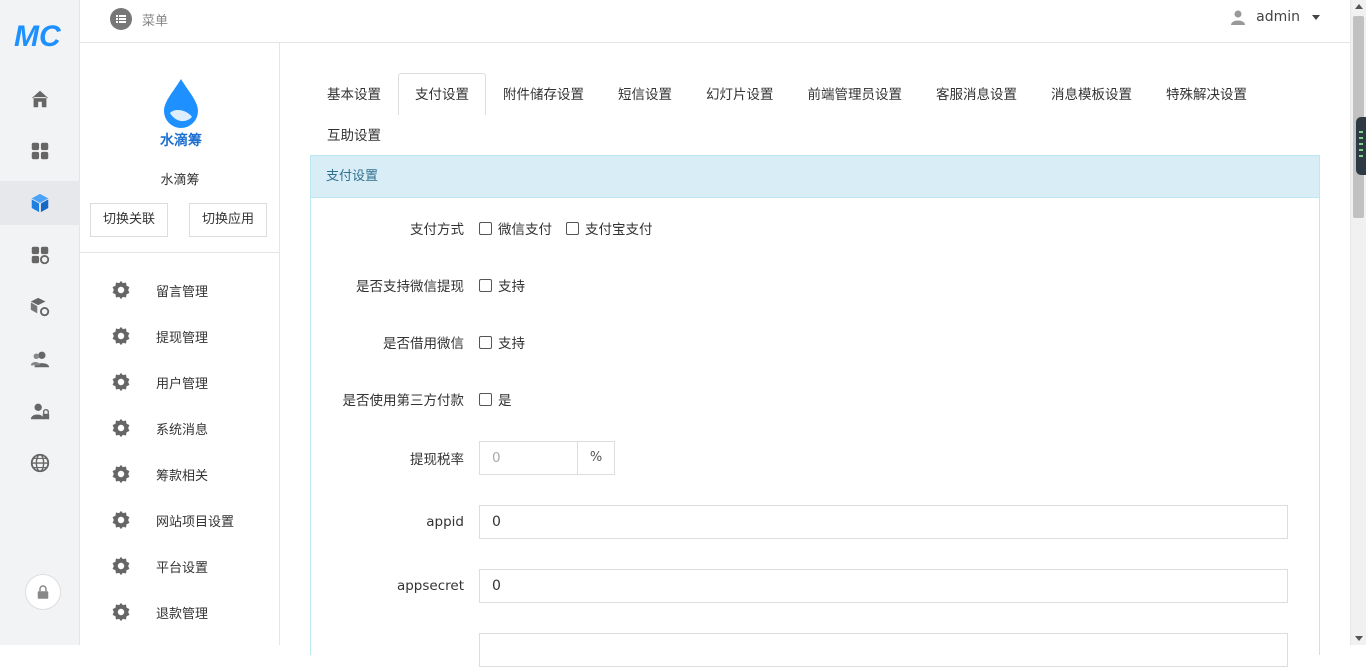  I want to click on rail-user-lock, so click(40, 411).